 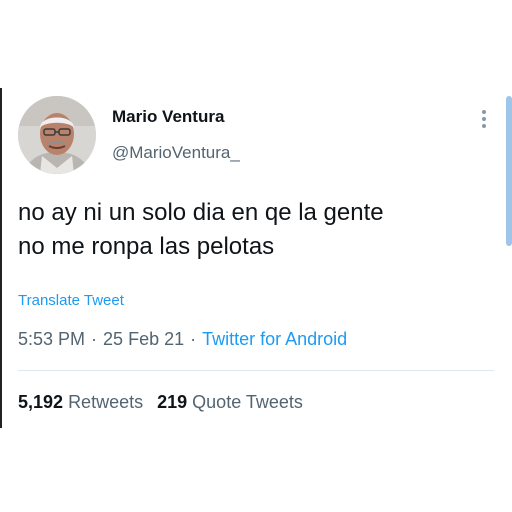 I want to click on quote-tweets-count: 219, so click(x=172, y=402).